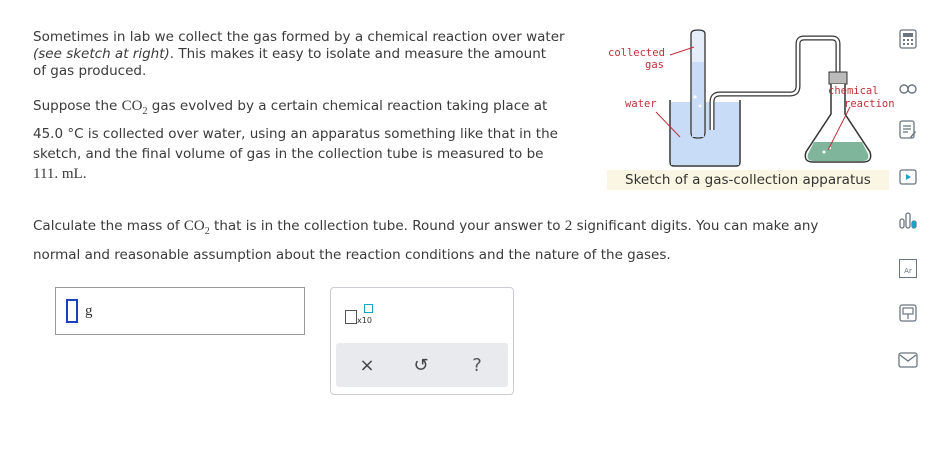 Image resolution: width=943 pixels, height=467 pixels. What do you see at coordinates (697, 226) in the screenshot?
I see `question-suffix: significant digits. You can make any` at bounding box center [697, 226].